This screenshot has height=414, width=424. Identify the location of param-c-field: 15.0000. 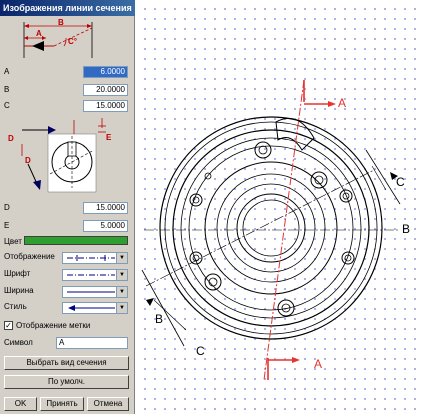
(105, 106).